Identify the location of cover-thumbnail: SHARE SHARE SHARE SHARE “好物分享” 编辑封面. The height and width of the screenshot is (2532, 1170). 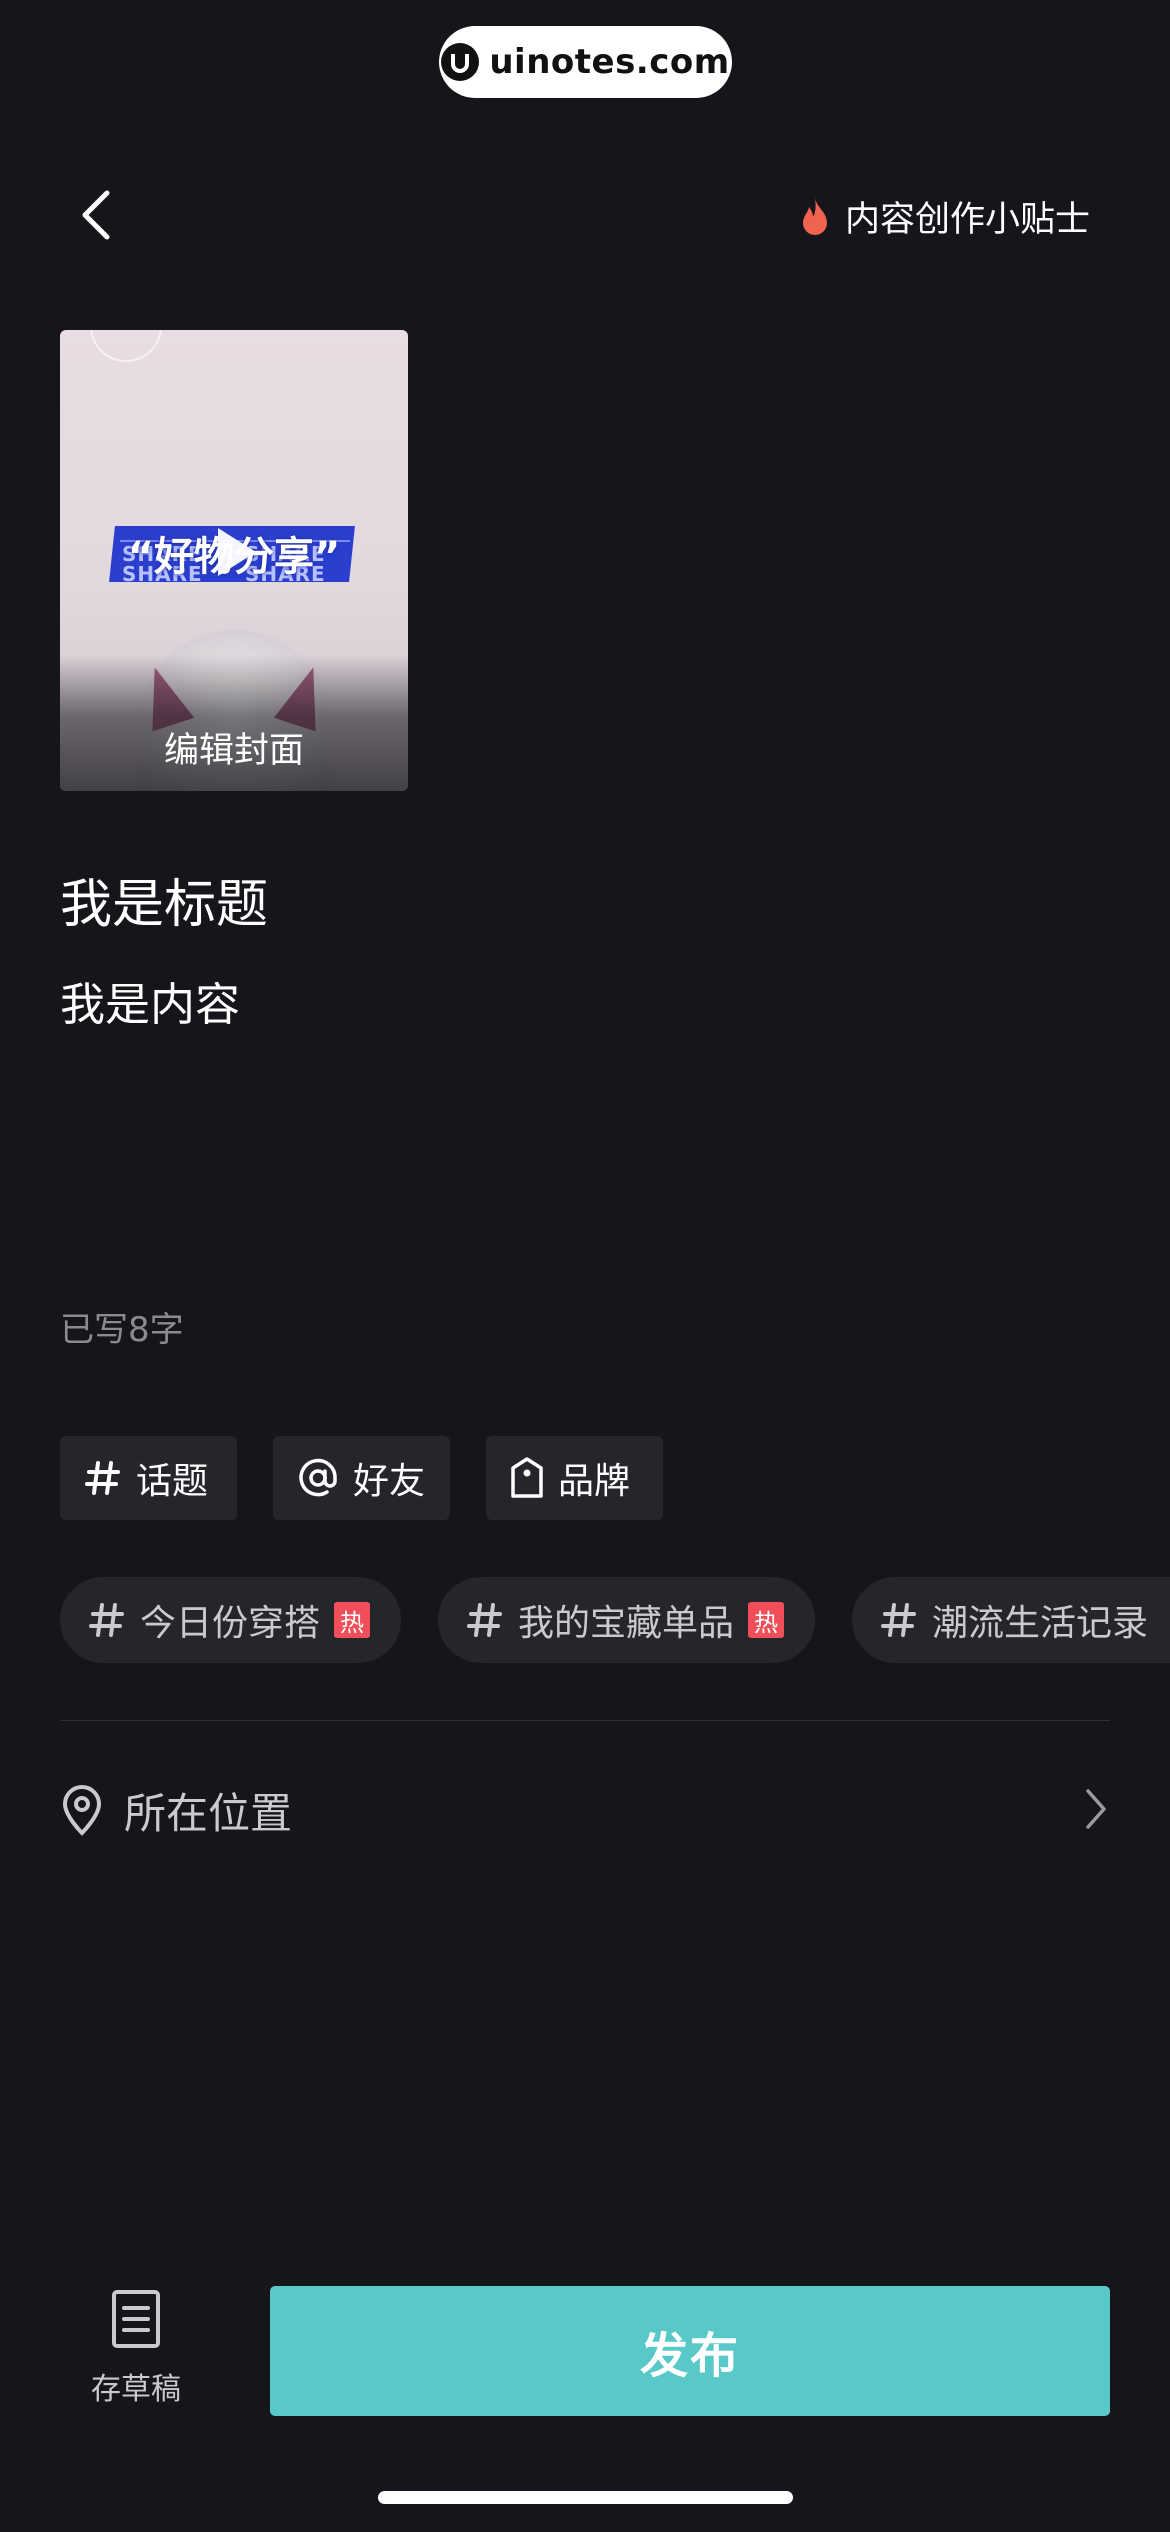
(234, 560).